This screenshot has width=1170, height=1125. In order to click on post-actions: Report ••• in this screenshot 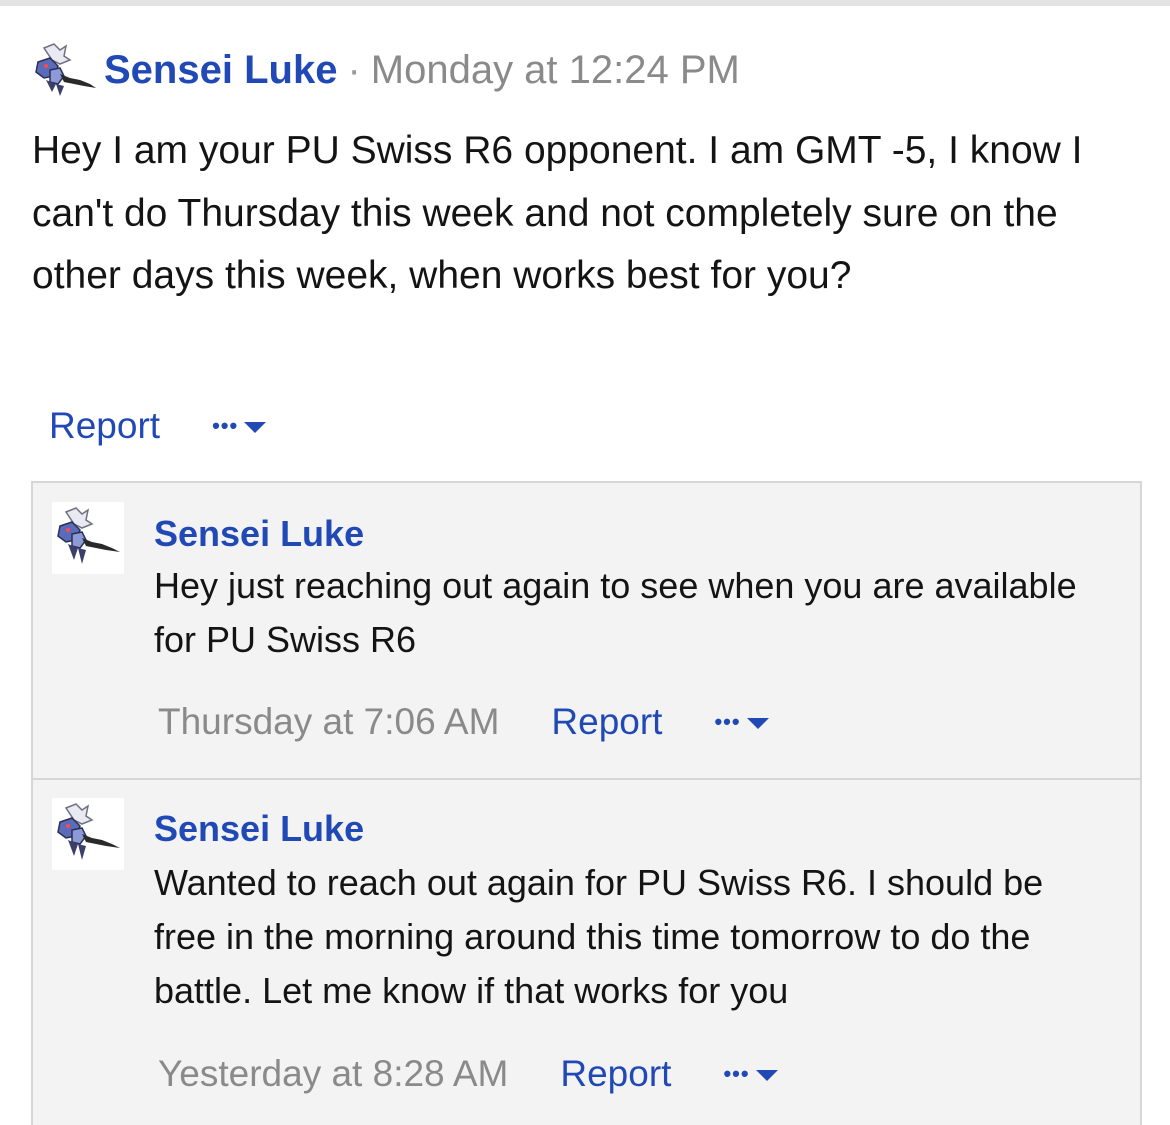, I will do `click(158, 426)`.